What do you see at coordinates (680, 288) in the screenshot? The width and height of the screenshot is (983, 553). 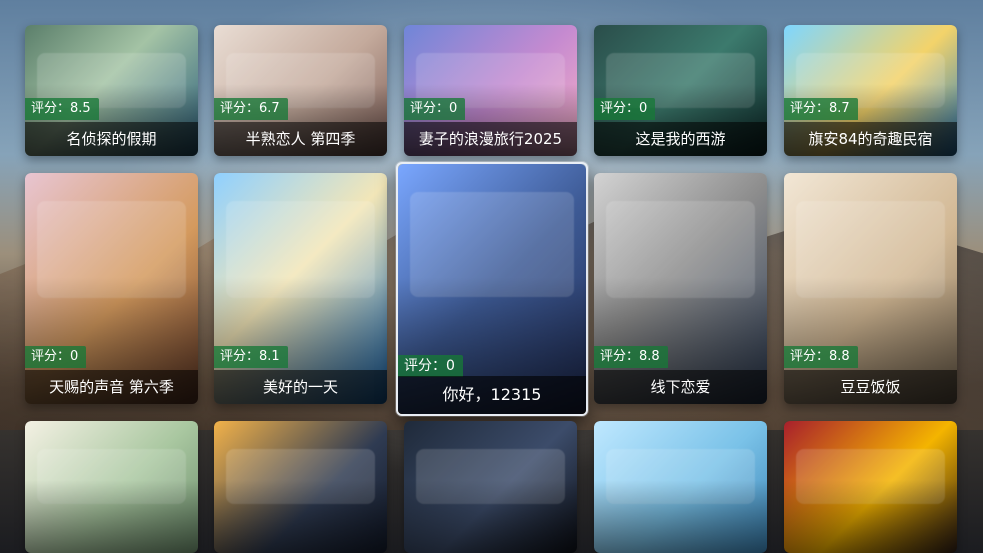 I see `media-card: 评分：8.8 线下恋爱` at bounding box center [680, 288].